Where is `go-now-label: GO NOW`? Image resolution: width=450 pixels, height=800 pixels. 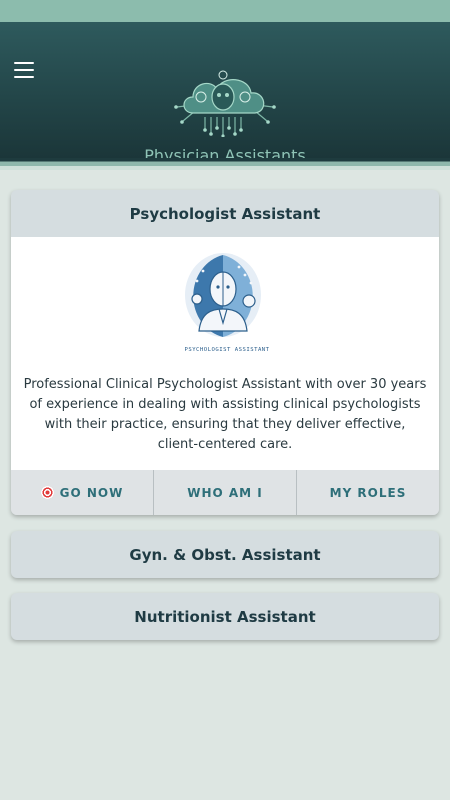 go-now-label: GO NOW is located at coordinates (91, 492).